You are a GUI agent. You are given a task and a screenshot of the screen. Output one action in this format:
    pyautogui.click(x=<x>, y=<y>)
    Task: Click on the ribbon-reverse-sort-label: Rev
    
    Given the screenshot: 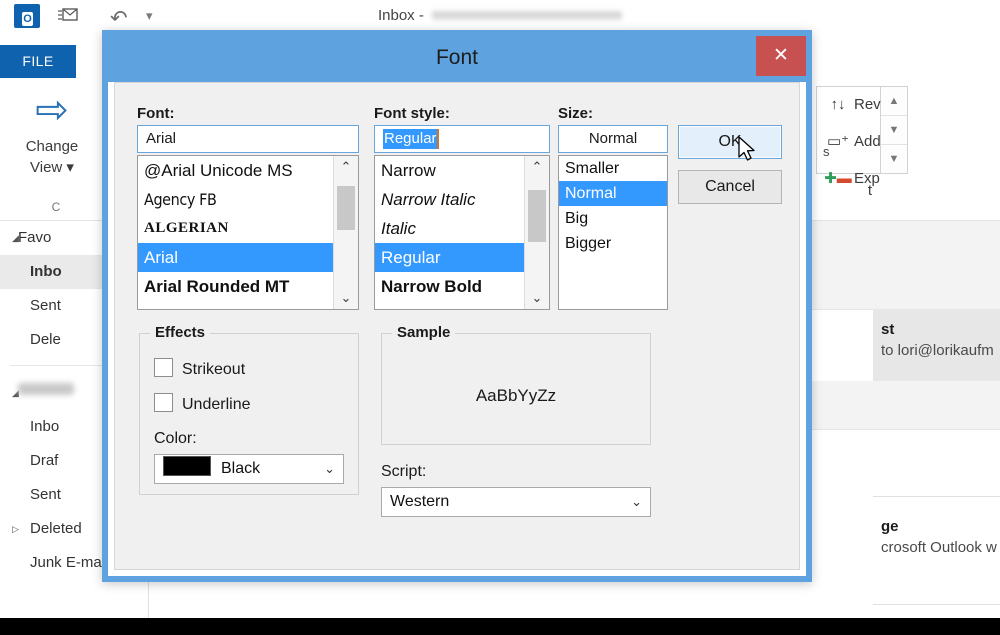 What is the action you would take?
    pyautogui.click(x=867, y=104)
    